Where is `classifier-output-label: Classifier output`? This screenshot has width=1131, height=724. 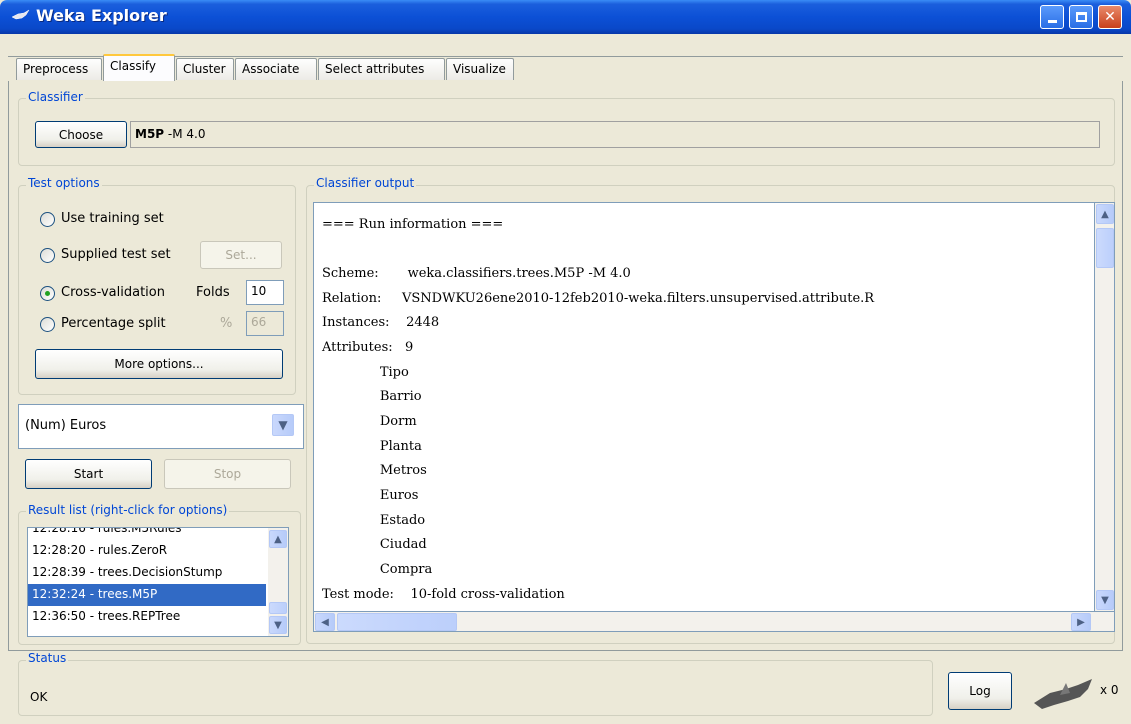 classifier-output-label: Classifier output is located at coordinates (365, 183).